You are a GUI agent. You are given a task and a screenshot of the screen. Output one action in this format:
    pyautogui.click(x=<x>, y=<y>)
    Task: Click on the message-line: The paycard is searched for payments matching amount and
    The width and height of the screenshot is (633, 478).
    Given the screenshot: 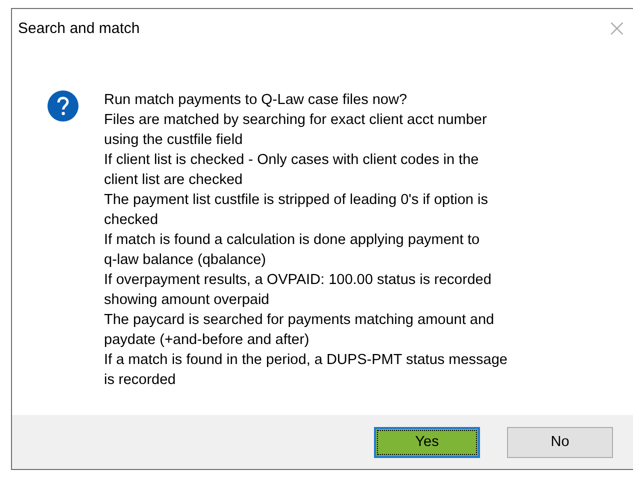 What is the action you would take?
    pyautogui.click(x=300, y=320)
    